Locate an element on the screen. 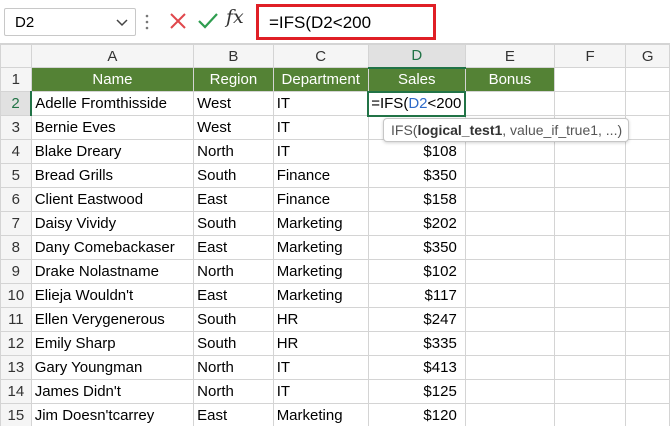  column-header-a: A is located at coordinates (112, 56).